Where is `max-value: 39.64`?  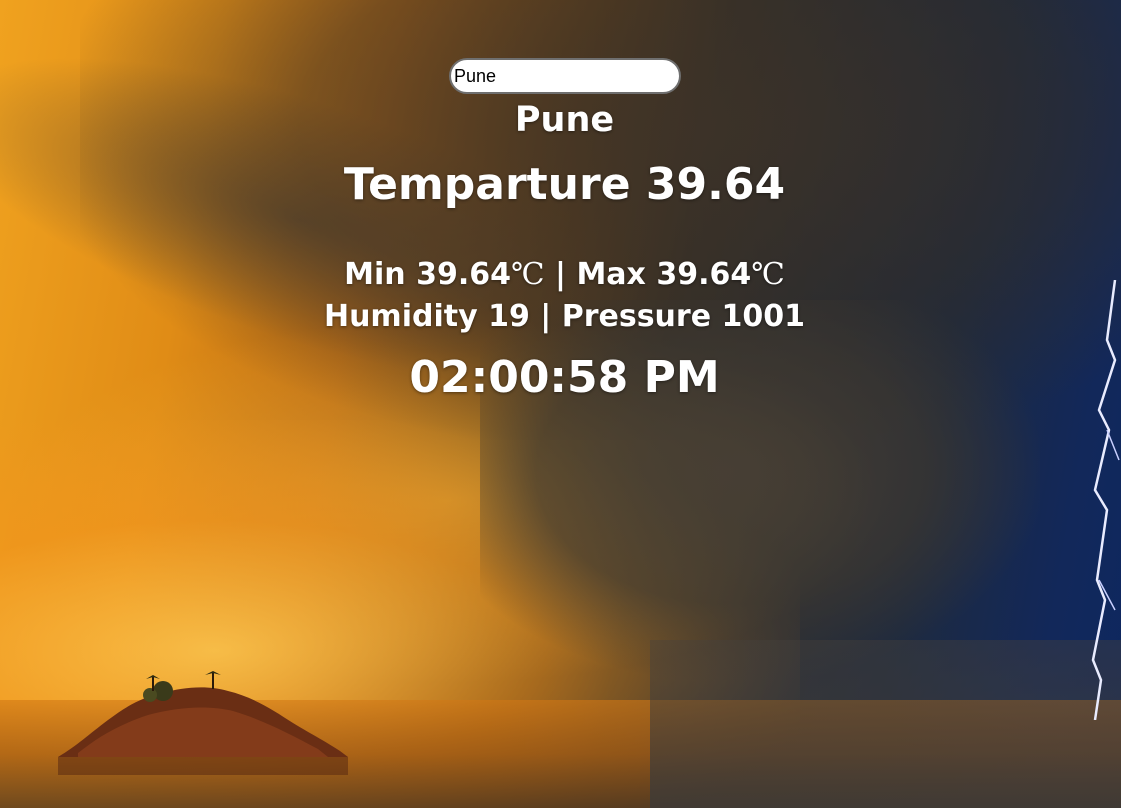
max-value: 39.64 is located at coordinates (704, 274).